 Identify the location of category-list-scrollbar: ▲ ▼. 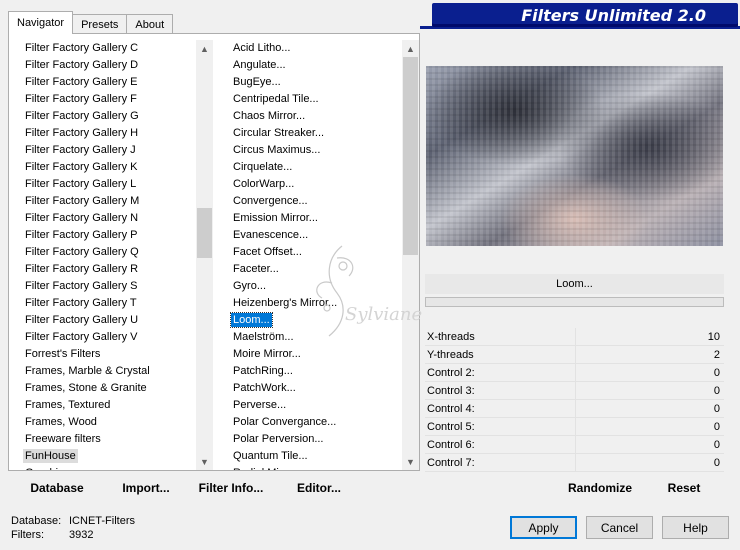
(204, 255).